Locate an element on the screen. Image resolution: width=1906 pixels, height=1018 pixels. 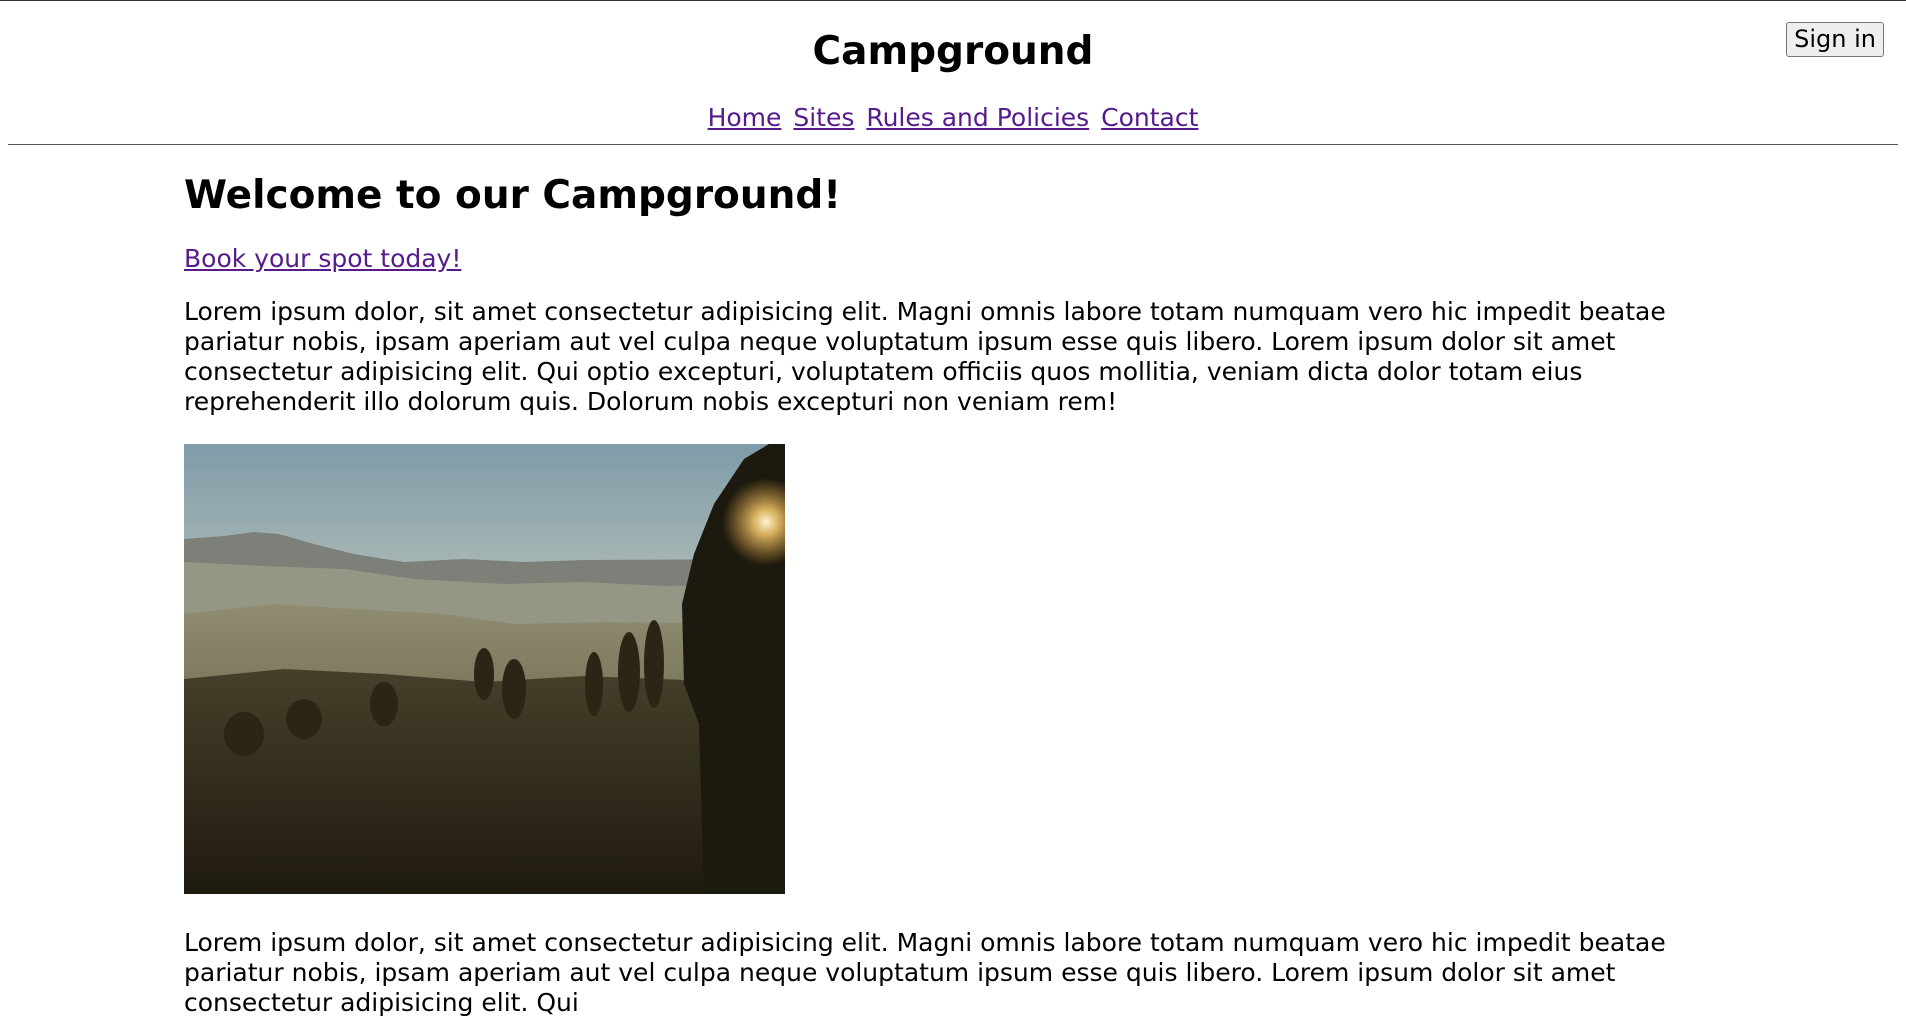
sign-in-button: Sign in is located at coordinates (1835, 39).